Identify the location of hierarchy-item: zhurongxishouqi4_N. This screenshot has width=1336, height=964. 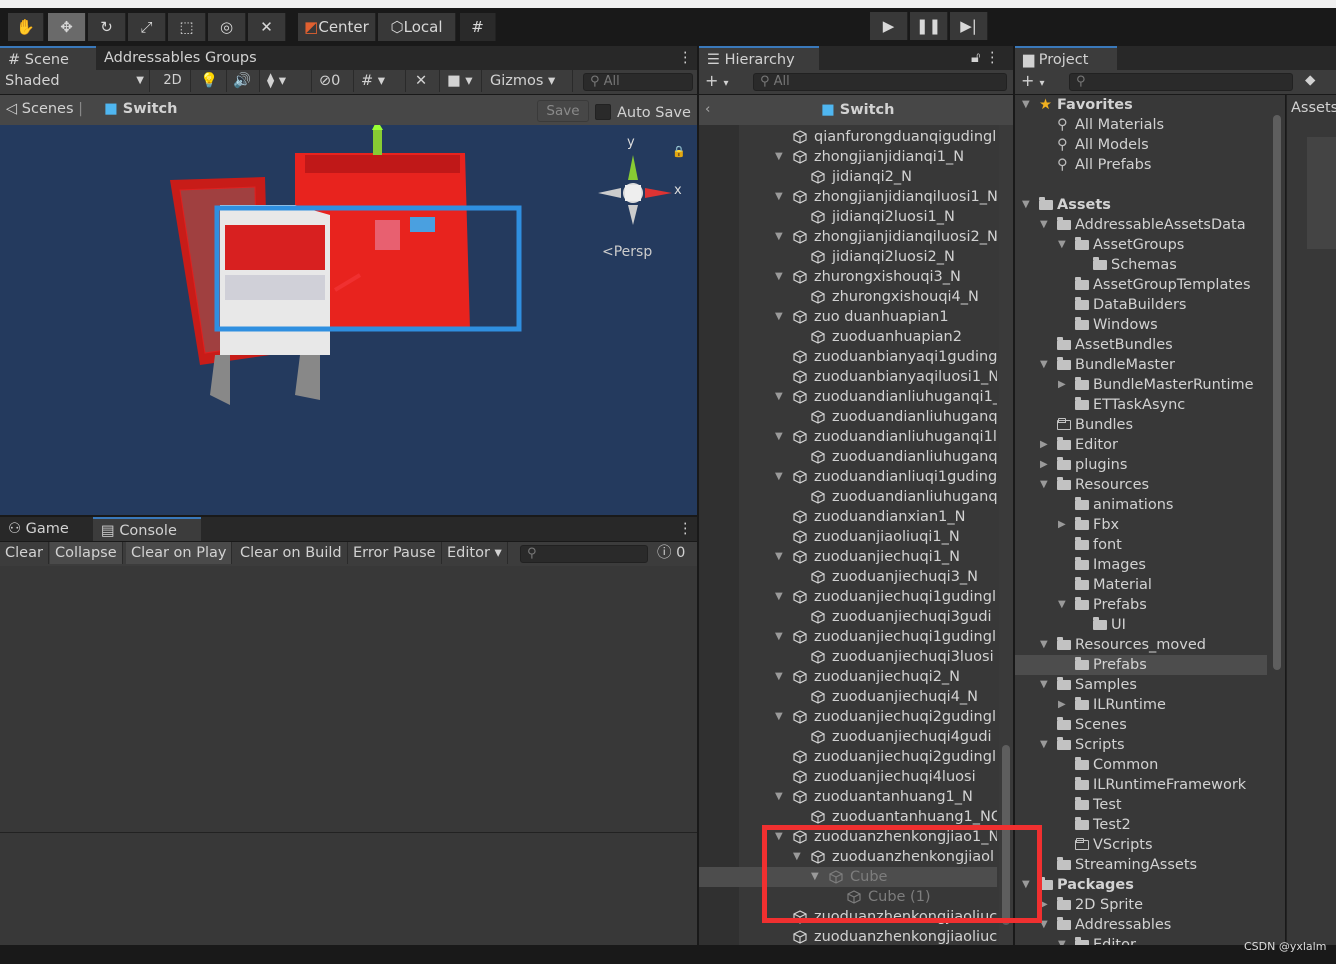
(848, 297).